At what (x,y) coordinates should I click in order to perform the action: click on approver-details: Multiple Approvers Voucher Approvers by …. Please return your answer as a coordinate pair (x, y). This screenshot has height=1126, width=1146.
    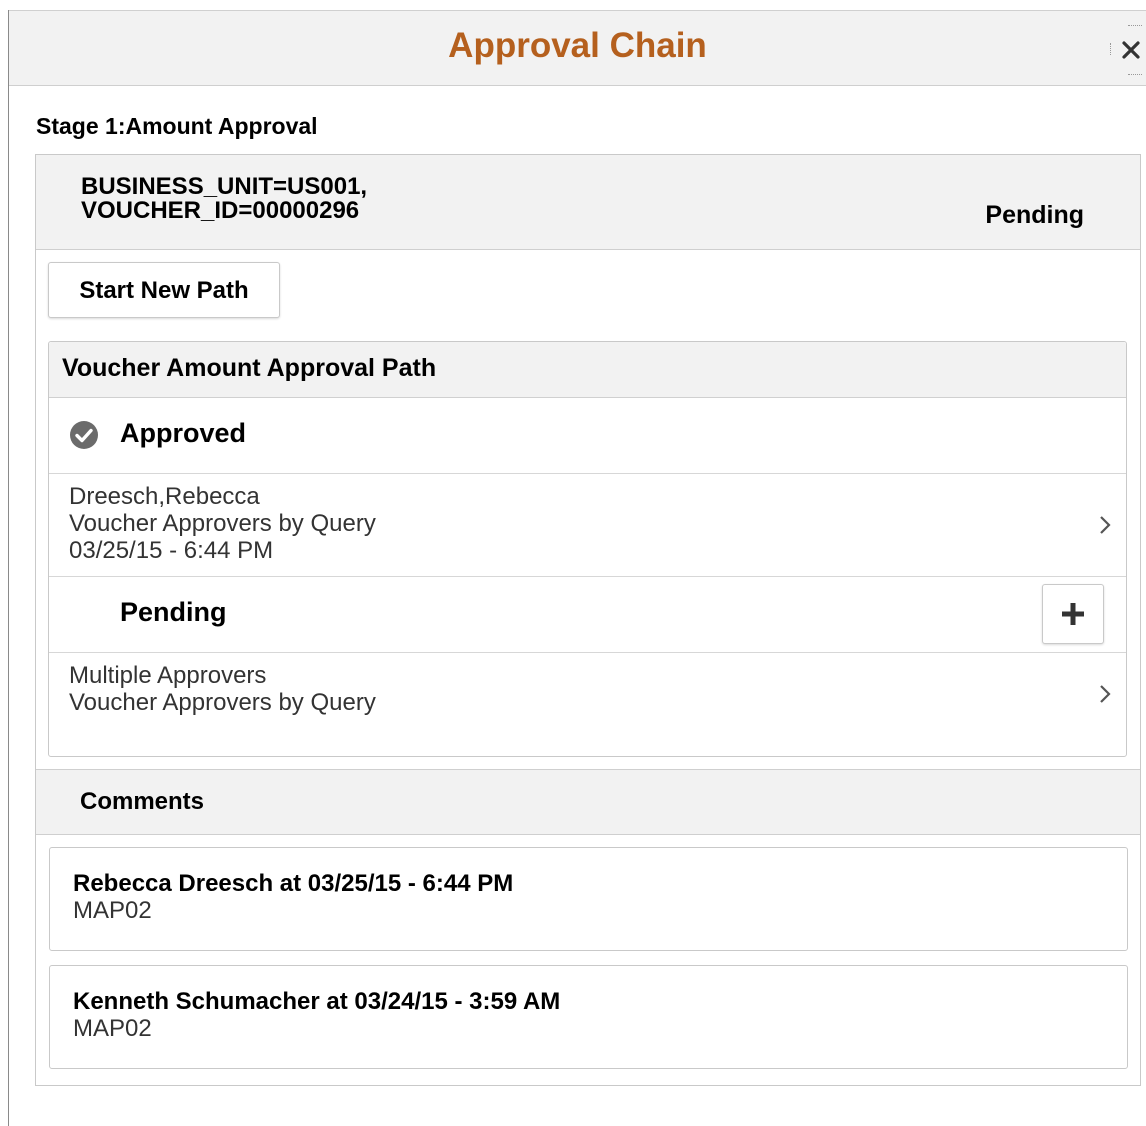
    Looking at the image, I should click on (222, 689).